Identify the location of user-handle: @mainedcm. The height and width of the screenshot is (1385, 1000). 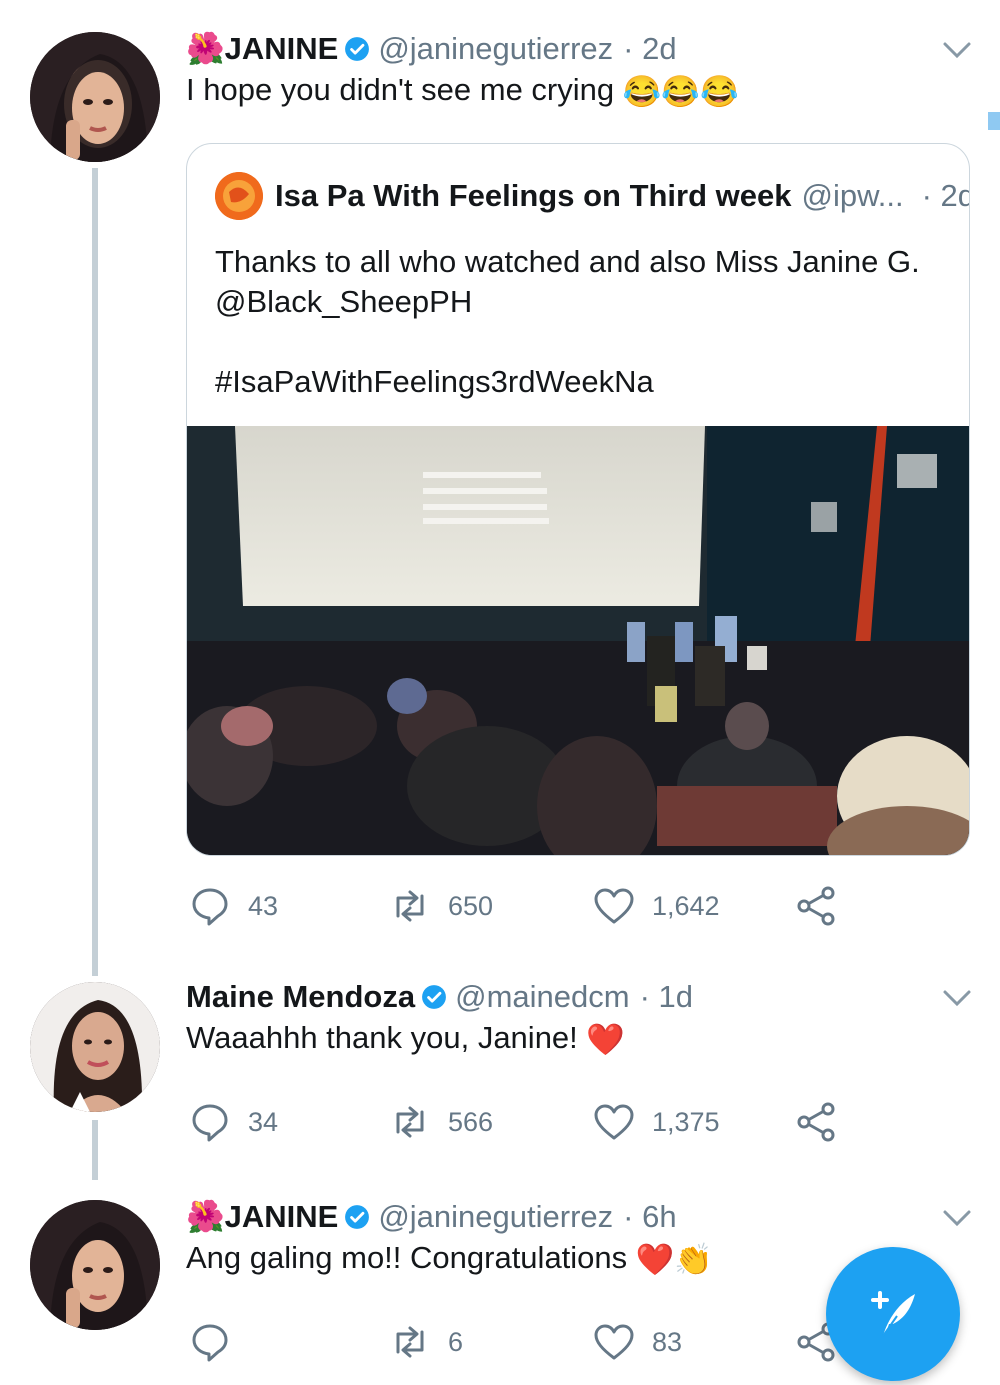
(542, 997).